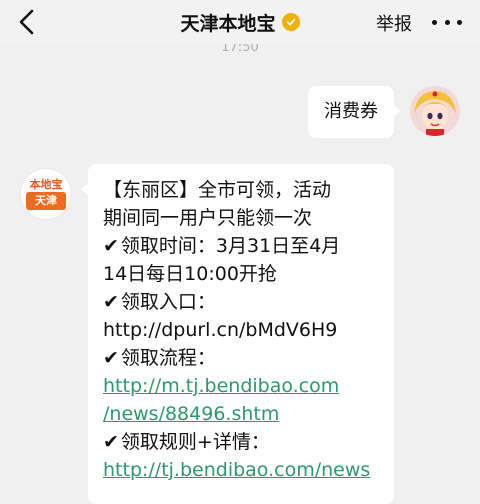  I want to click on message-line-text: 【东丽区】全市可领，活动, so click(217, 190).